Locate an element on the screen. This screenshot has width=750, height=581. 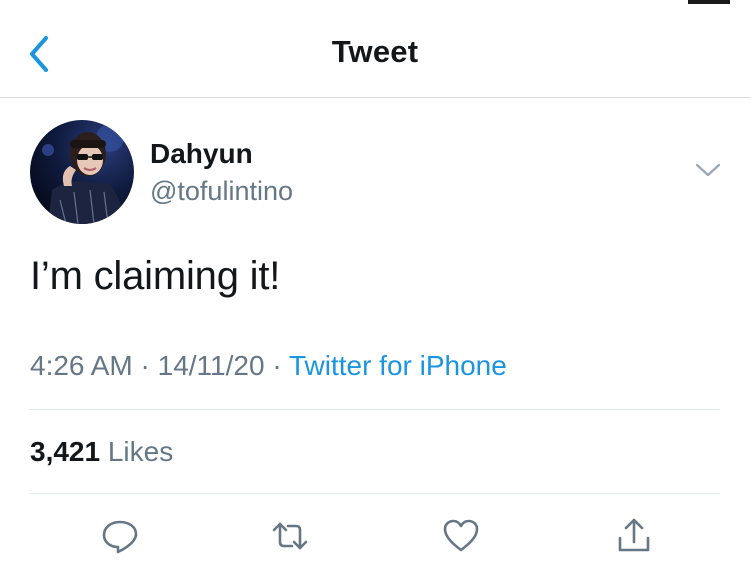
retweet-button is located at coordinates (290, 536).